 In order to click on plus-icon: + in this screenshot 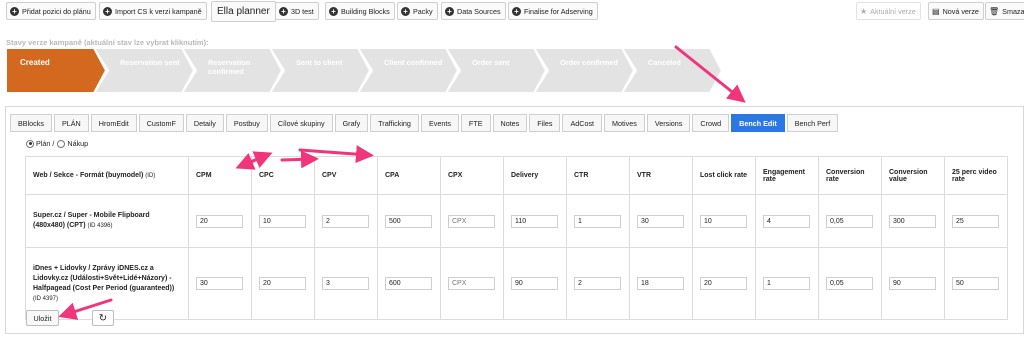, I will do `click(449, 11)`.